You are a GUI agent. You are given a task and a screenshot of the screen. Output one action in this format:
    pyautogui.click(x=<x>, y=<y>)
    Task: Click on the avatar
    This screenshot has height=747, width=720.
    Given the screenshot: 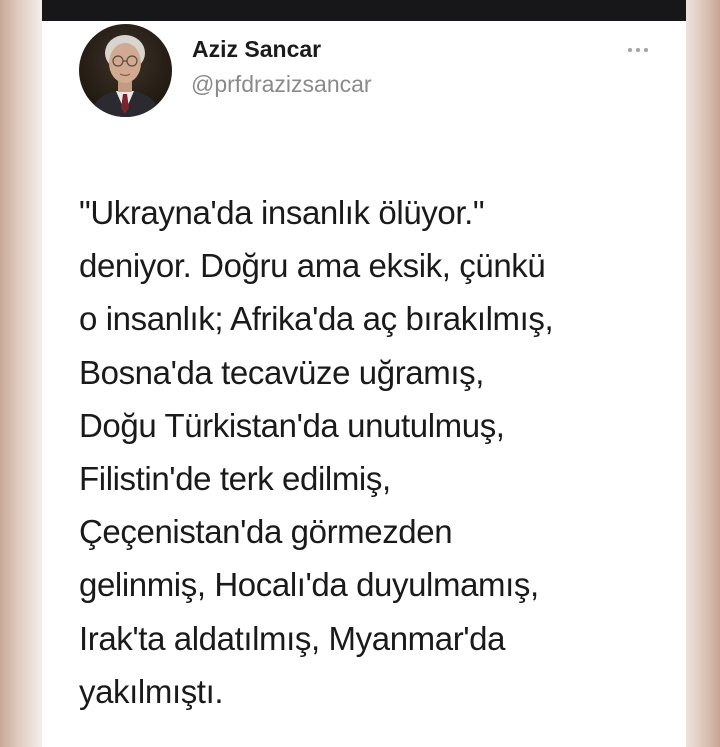 What is the action you would take?
    pyautogui.click(x=125, y=70)
    